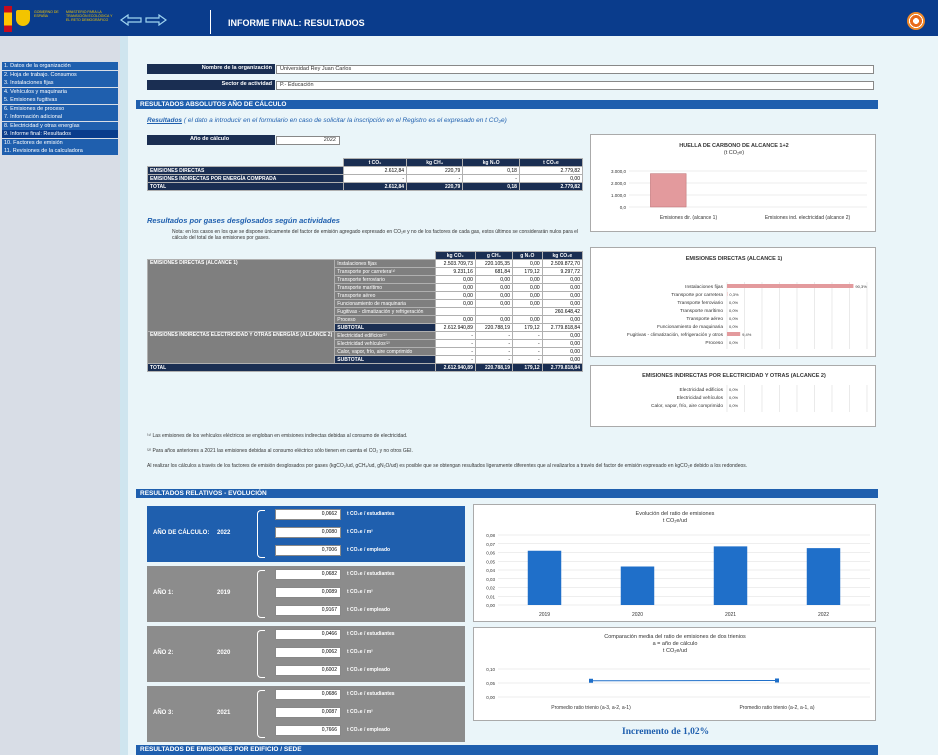 Image resolution: width=938 pixels, height=755 pixels. Describe the element at coordinates (60, 108) in the screenshot. I see `sidebar-item-emisiones-proceso: 6. Emisiones de proceso` at that location.